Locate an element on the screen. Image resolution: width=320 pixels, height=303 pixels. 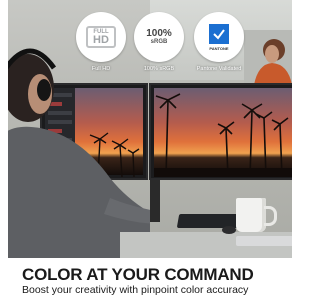
pantone-check-icon: PANTONE is located at coordinates (219, 37).